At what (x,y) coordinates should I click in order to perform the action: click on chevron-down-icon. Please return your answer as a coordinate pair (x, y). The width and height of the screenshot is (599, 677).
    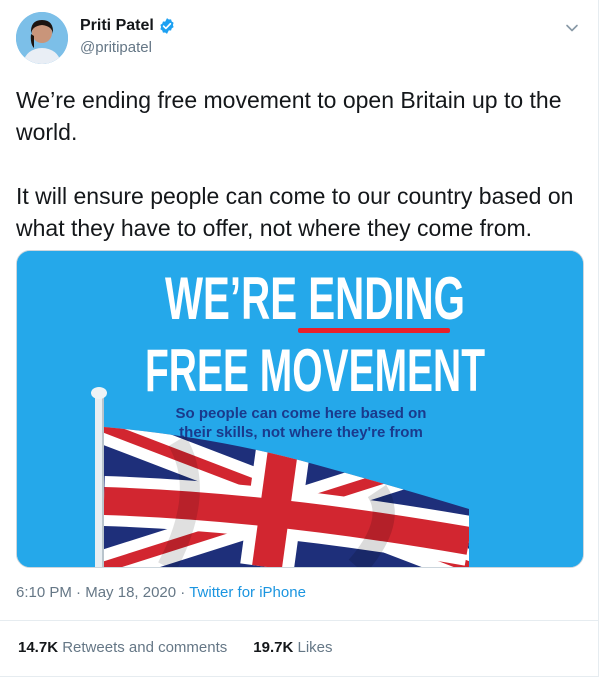
    Looking at the image, I should click on (572, 28).